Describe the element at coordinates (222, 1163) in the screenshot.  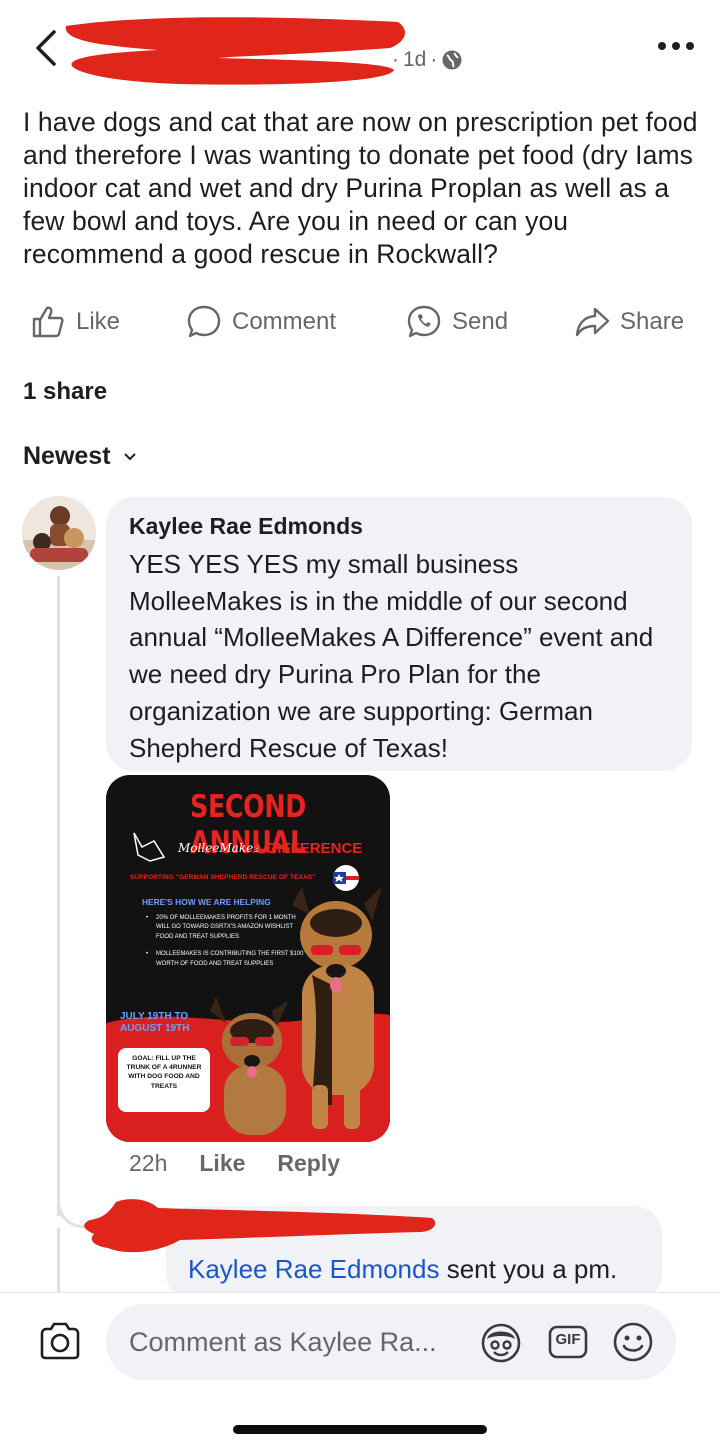
I see `comment-like-button: Like` at that location.